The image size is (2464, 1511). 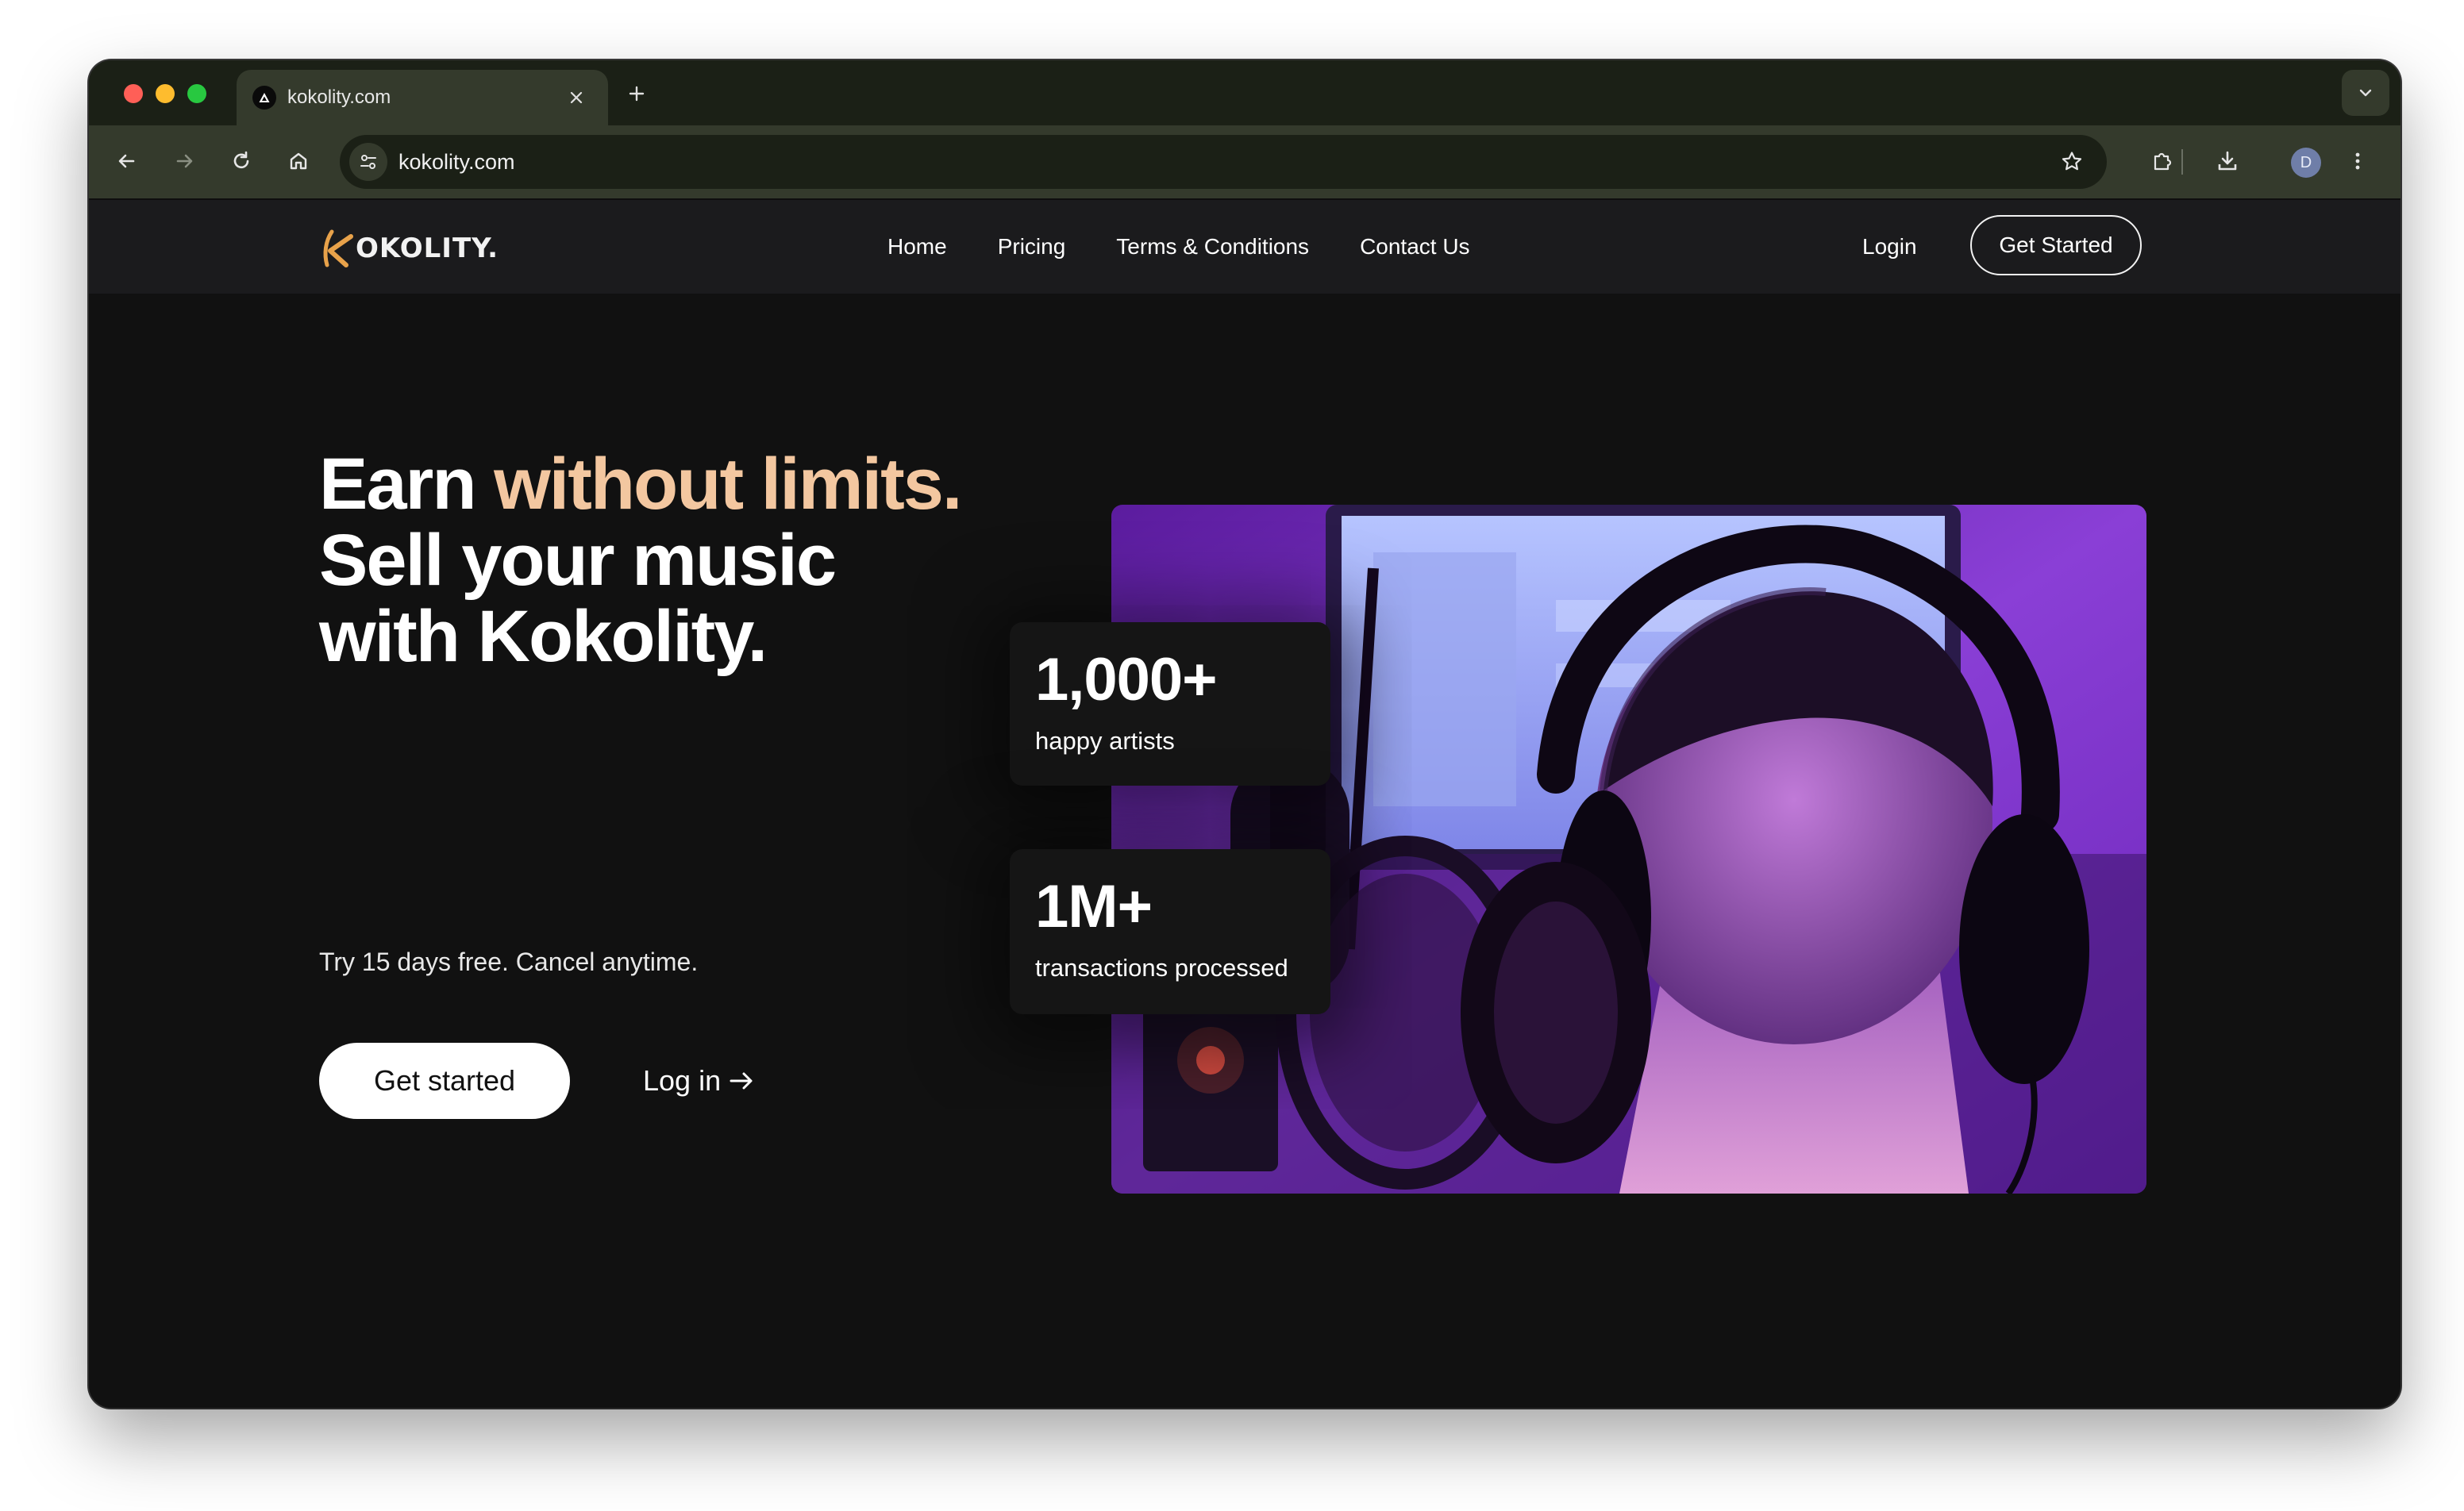 I want to click on hero-title-accent: without limits., so click(x=728, y=484).